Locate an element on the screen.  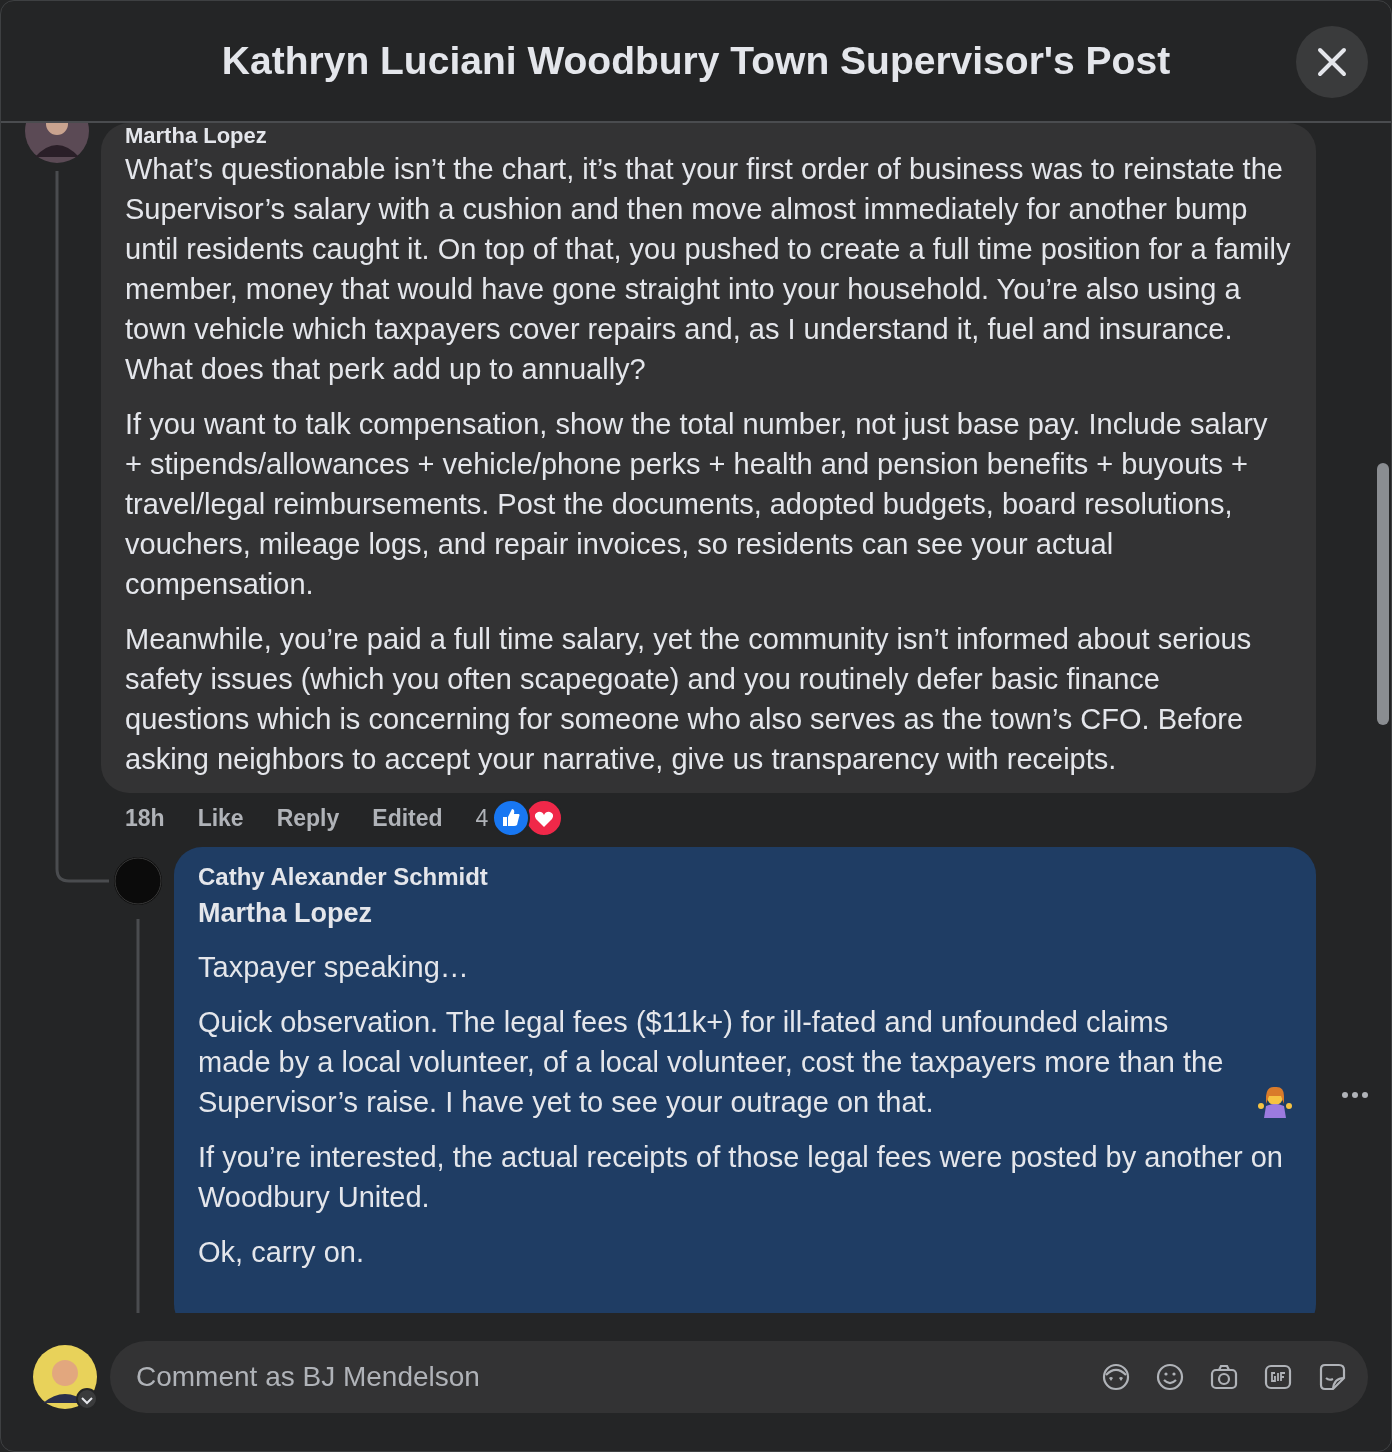
edited-label: Edited is located at coordinates (407, 818).